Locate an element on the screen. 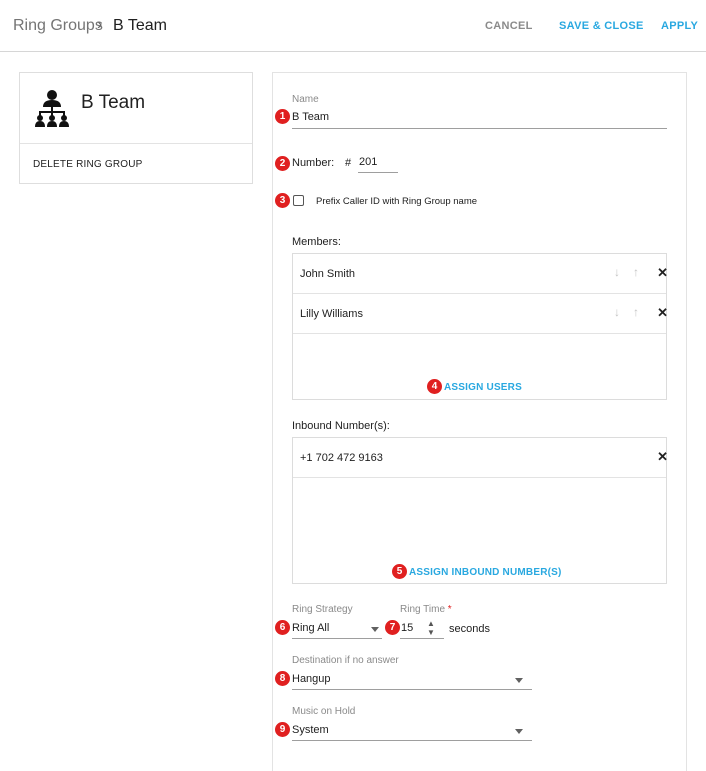 The image size is (706, 771). badge-2: 2 is located at coordinates (282, 163).